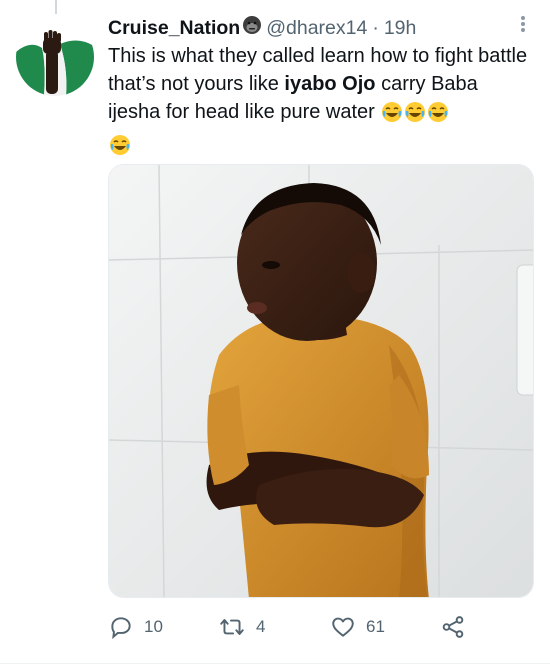  I want to click on tweet-actions-bar: 10 4 61, so click(323, 627).